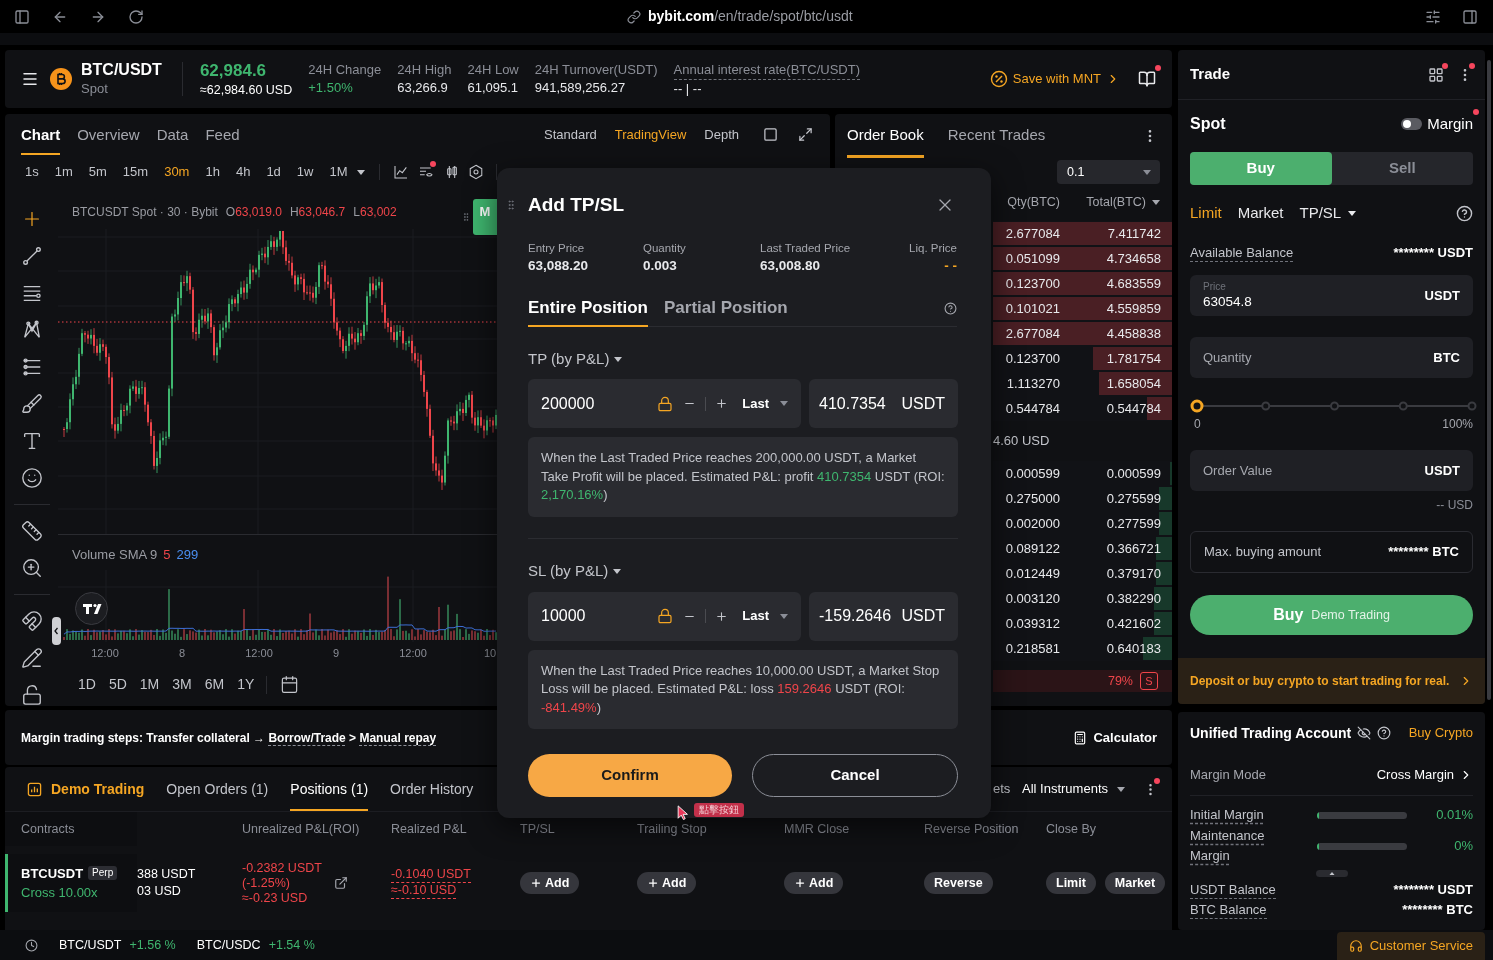 The width and height of the screenshot is (1493, 960). What do you see at coordinates (30, 79) in the screenshot?
I see `menu-icon` at bounding box center [30, 79].